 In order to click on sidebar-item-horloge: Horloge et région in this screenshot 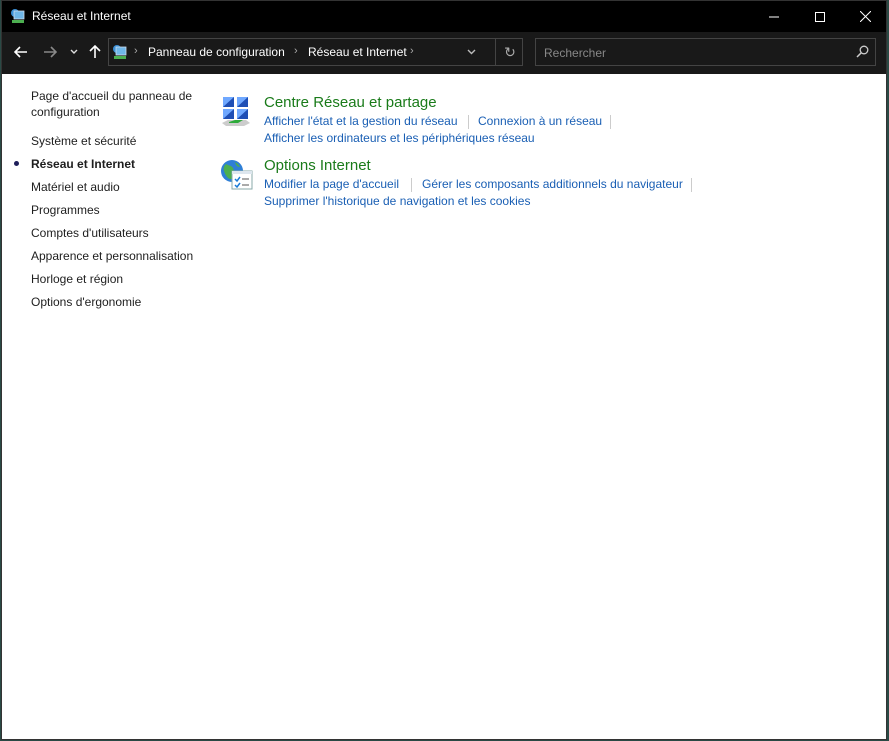, I will do `click(77, 279)`.